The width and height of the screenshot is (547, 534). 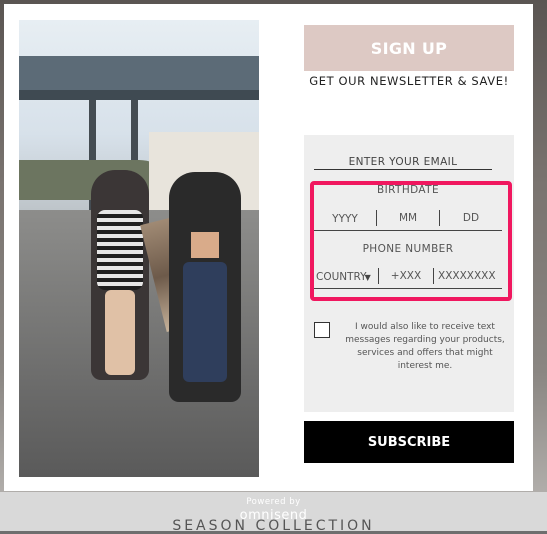 What do you see at coordinates (139, 95) in the screenshot?
I see `photo-canopy-edge` at bounding box center [139, 95].